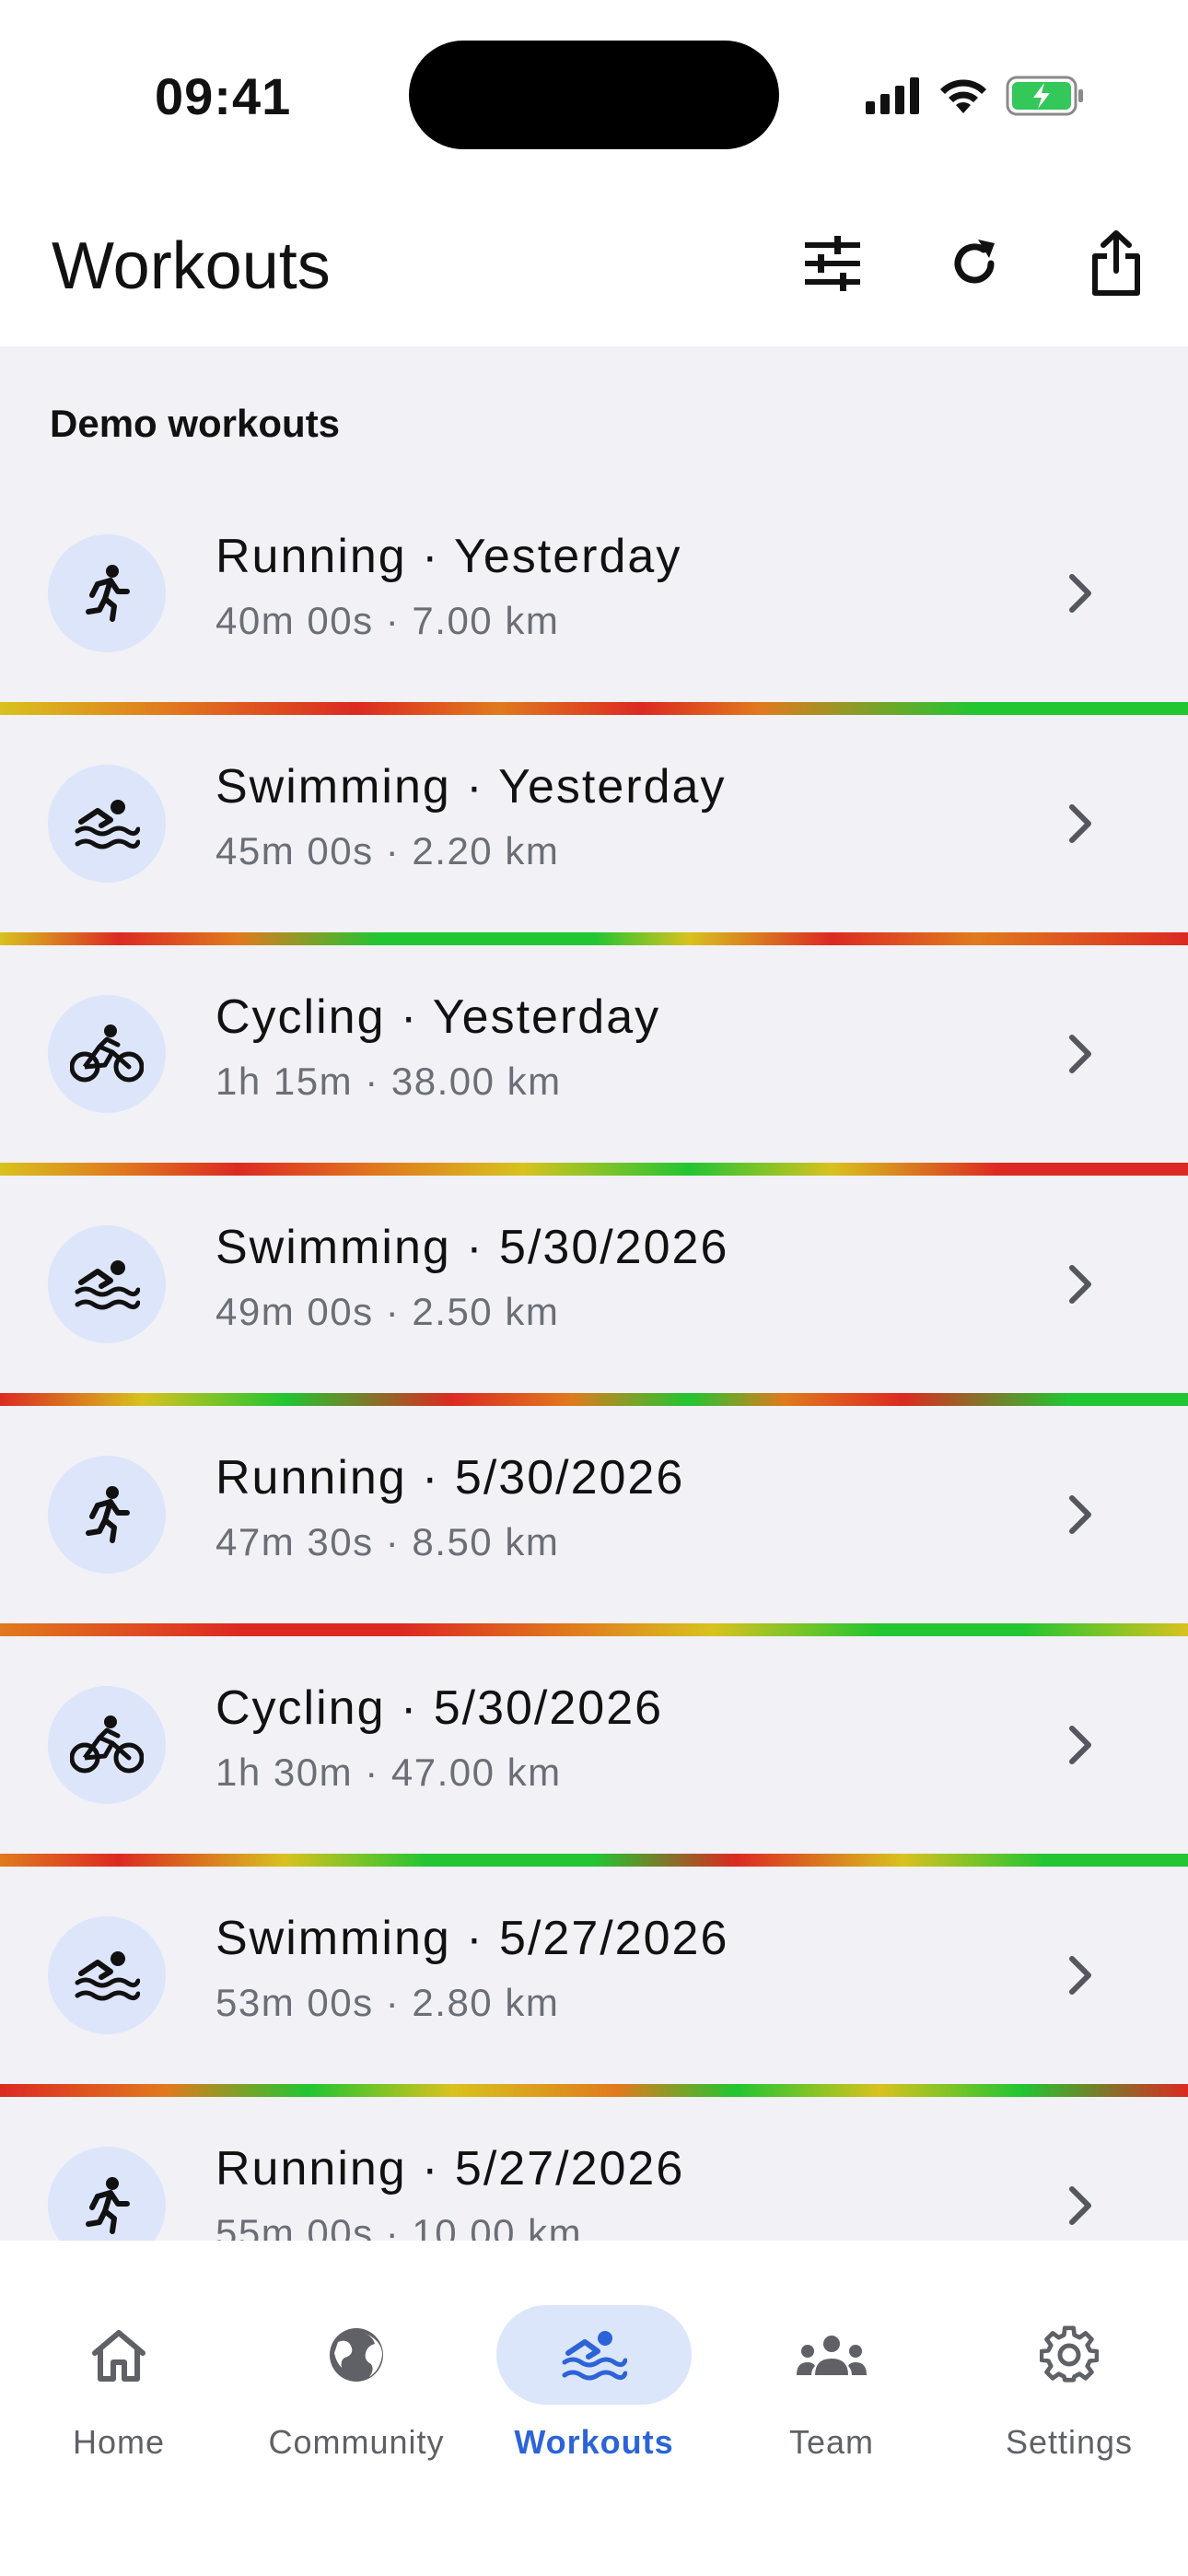  Describe the element at coordinates (450, 2168) in the screenshot. I see `workout-title: Running · 5/27/2026` at that location.